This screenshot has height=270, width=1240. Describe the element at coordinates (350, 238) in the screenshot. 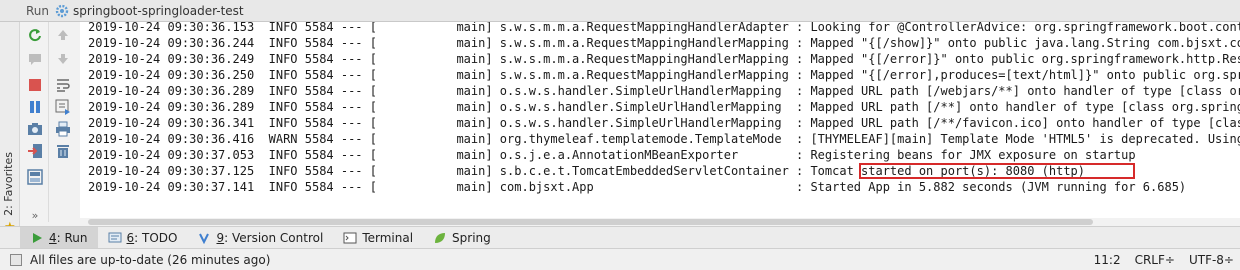

I see `terminal-icon` at that location.